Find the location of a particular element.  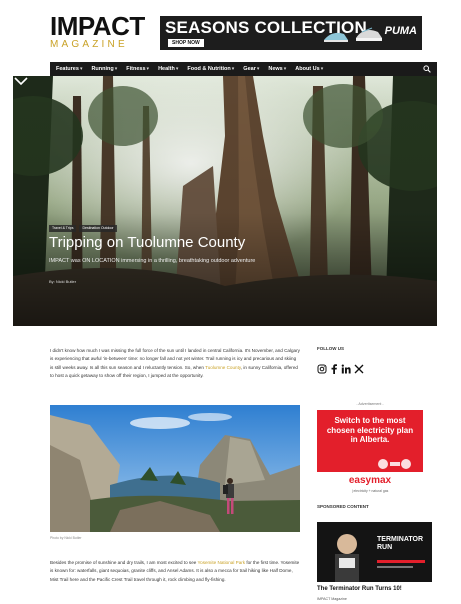

sponsored-source: IMPACT Magazine is located at coordinates (332, 599).